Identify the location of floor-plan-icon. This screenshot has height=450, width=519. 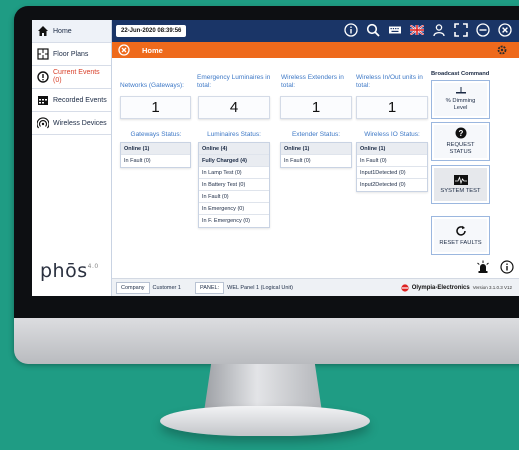
(42, 54).